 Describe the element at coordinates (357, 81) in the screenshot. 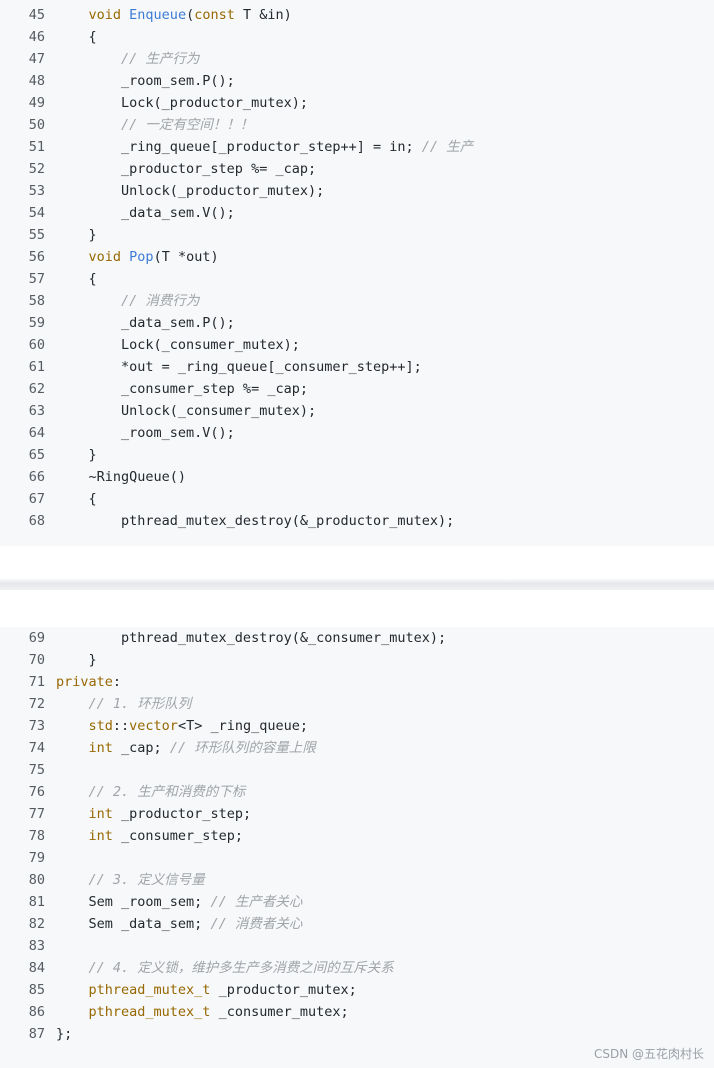

I see `code-line: 48 _room_sem.P();` at that location.